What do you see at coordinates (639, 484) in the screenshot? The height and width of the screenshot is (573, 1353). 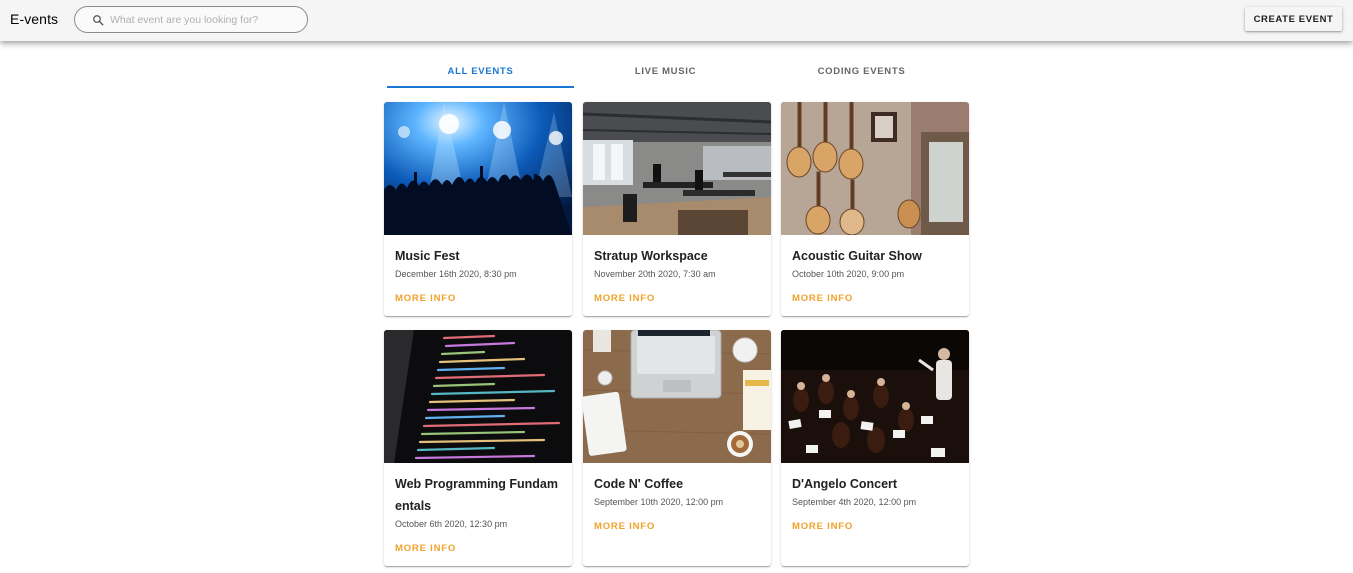 I see `event-title: Code N' Coffee` at bounding box center [639, 484].